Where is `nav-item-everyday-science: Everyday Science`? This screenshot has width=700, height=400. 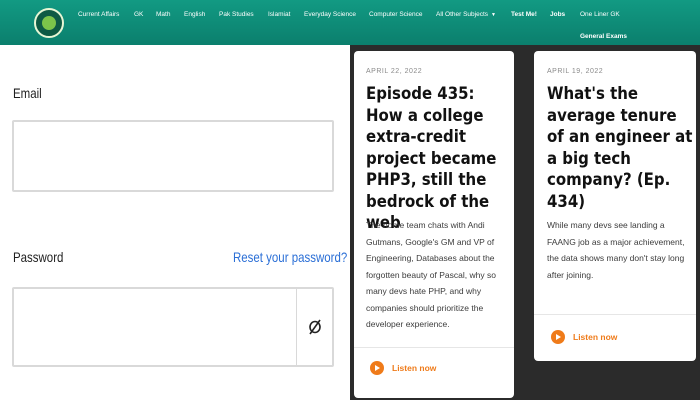
nav-item-everyday-science: Everyday Science is located at coordinates (330, 14).